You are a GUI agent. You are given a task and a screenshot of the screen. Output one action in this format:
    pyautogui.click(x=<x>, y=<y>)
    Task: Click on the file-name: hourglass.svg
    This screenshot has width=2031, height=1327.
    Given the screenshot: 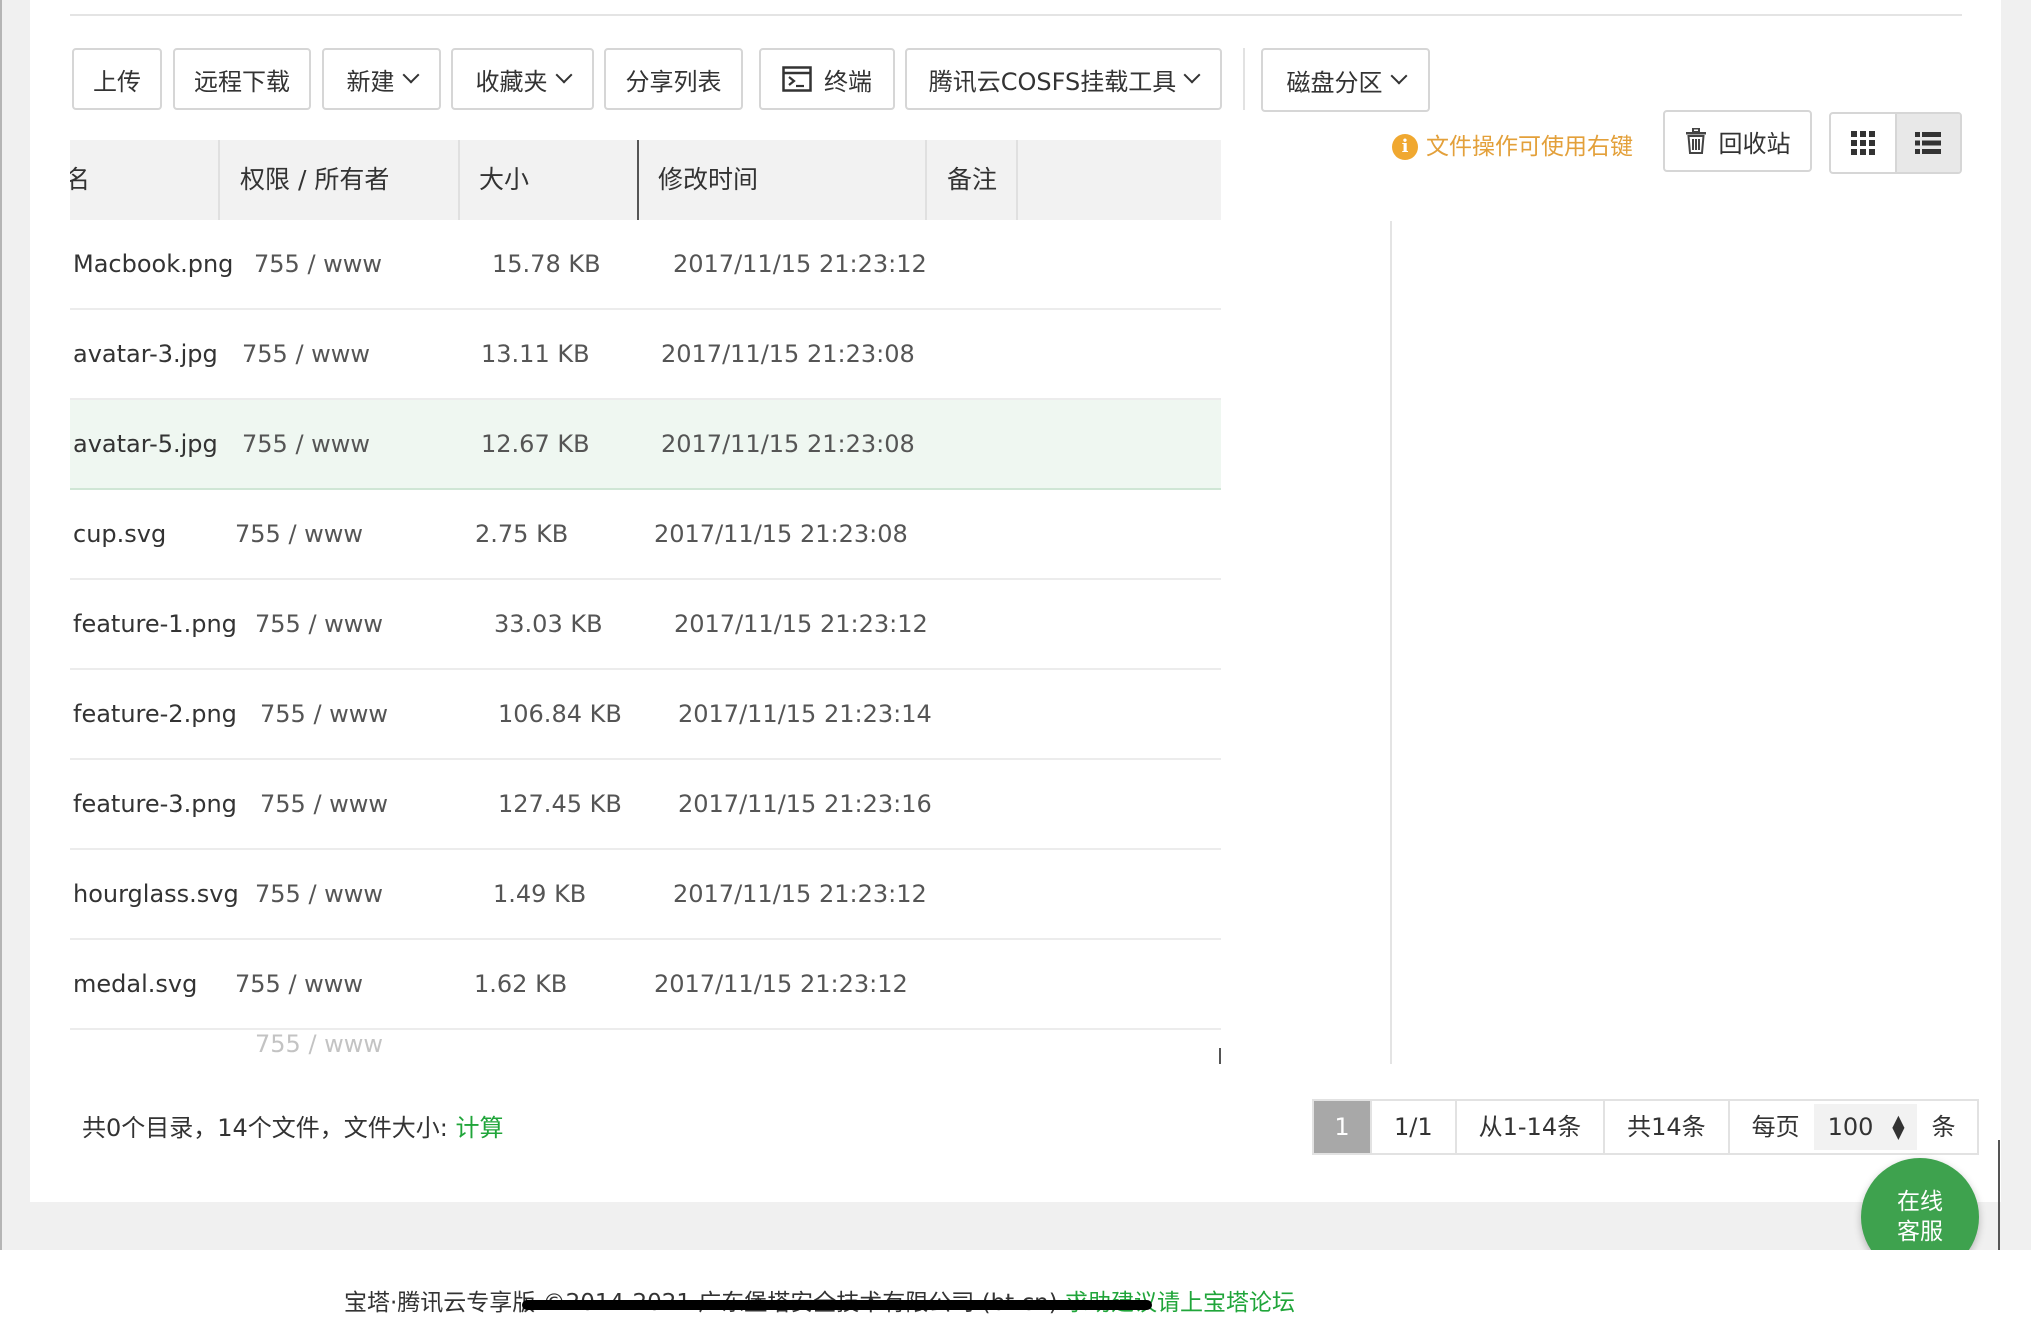 What is the action you would take?
    pyautogui.click(x=156, y=894)
    